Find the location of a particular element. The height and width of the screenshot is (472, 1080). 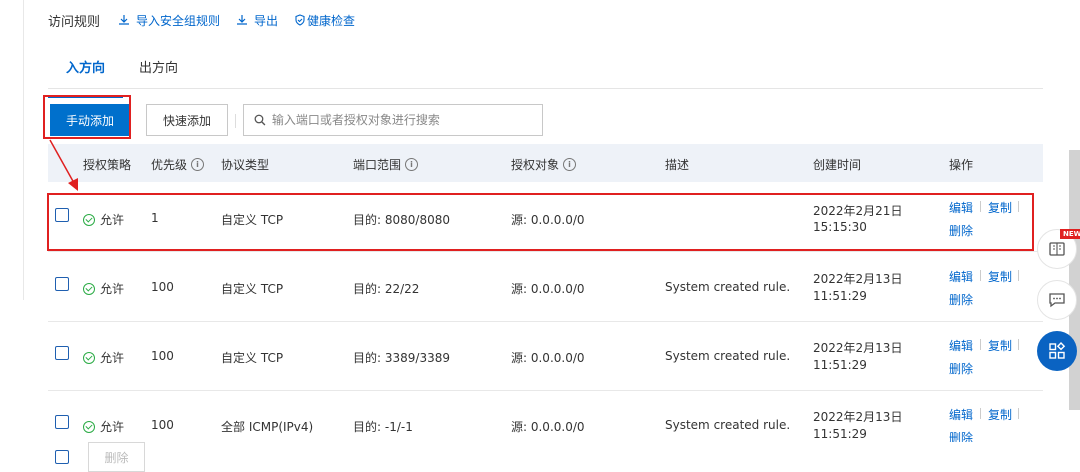

new-badge: NEW is located at coordinates (1070, 234).